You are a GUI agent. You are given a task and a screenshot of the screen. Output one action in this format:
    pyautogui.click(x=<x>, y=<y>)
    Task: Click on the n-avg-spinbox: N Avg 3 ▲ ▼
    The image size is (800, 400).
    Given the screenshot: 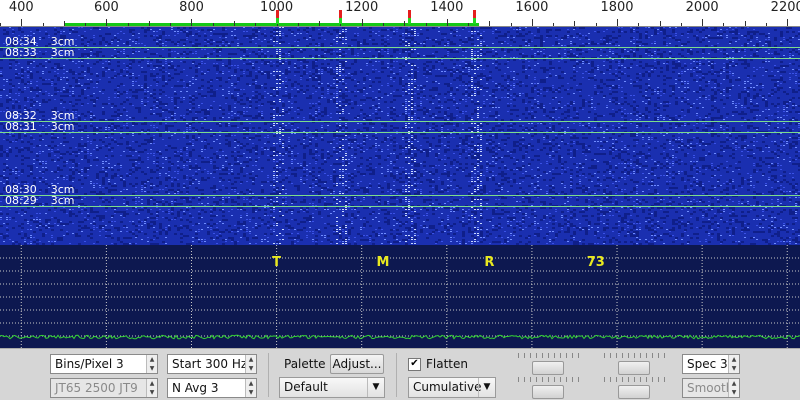 What is the action you would take?
    pyautogui.click(x=212, y=388)
    